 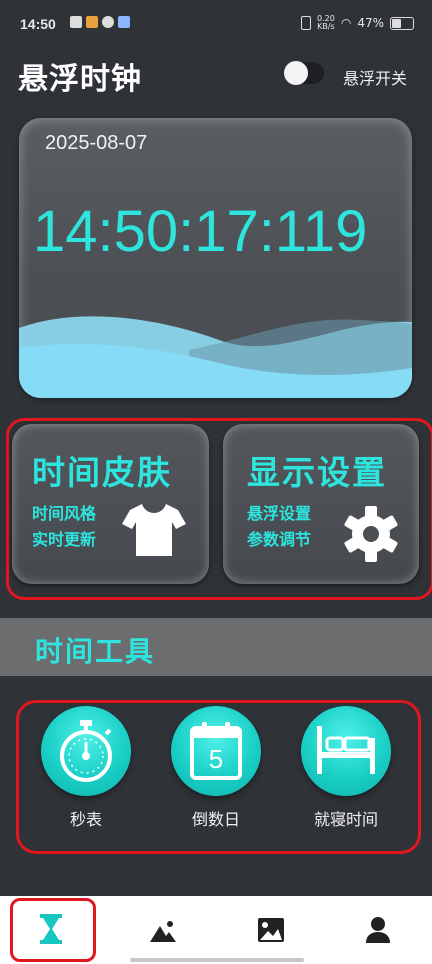 I want to click on countdown-circle: 5, so click(x=216, y=751).